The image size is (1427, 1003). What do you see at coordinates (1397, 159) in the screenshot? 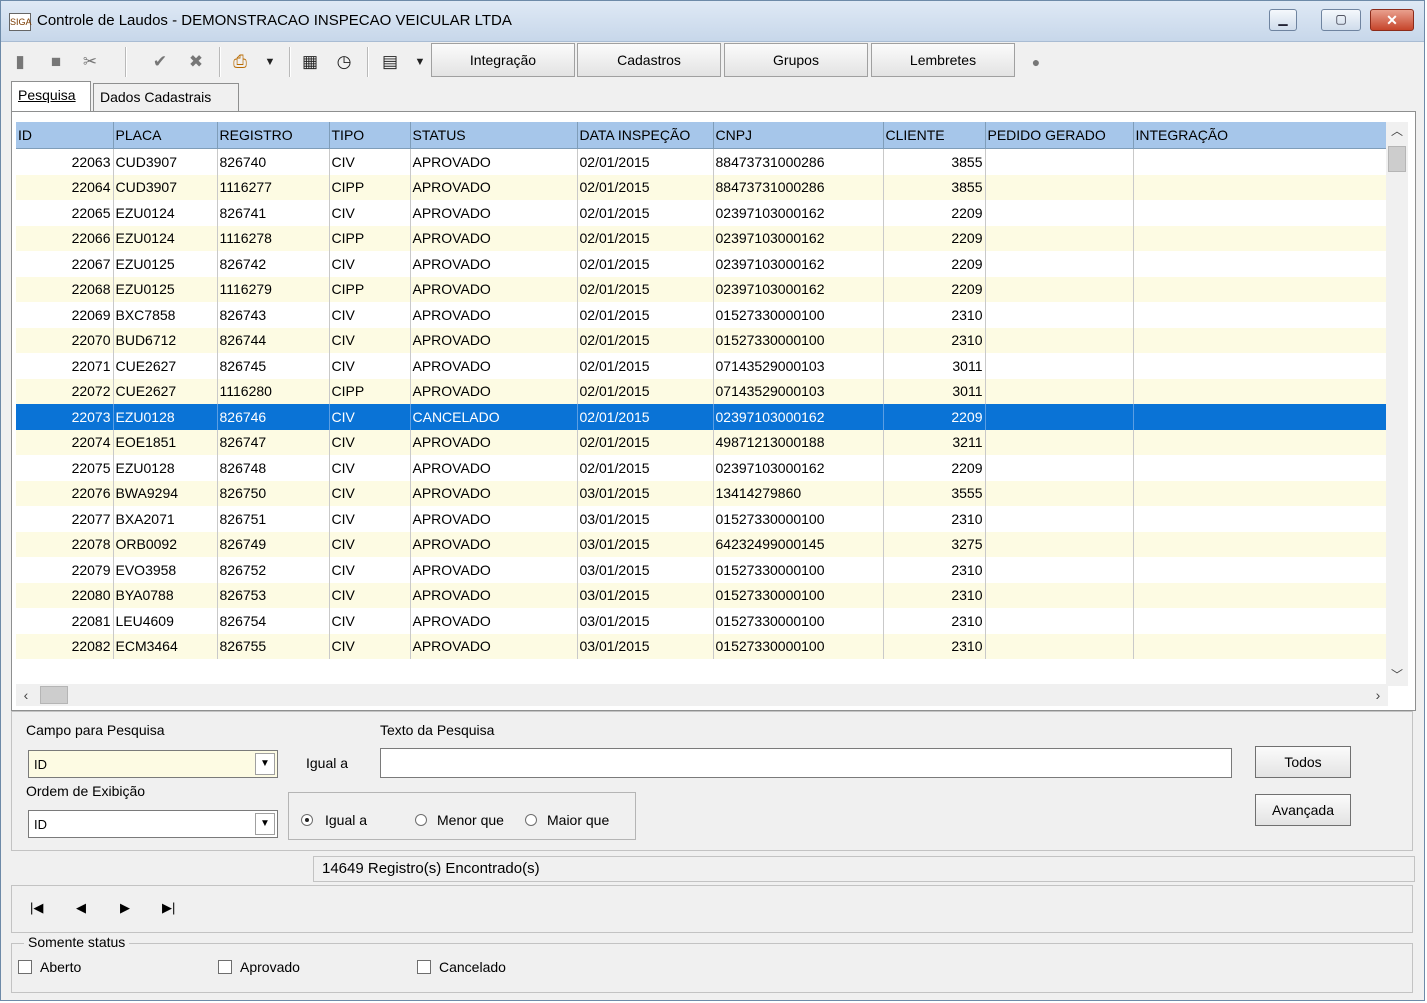
I see `vertical-scroll-thumb` at bounding box center [1397, 159].